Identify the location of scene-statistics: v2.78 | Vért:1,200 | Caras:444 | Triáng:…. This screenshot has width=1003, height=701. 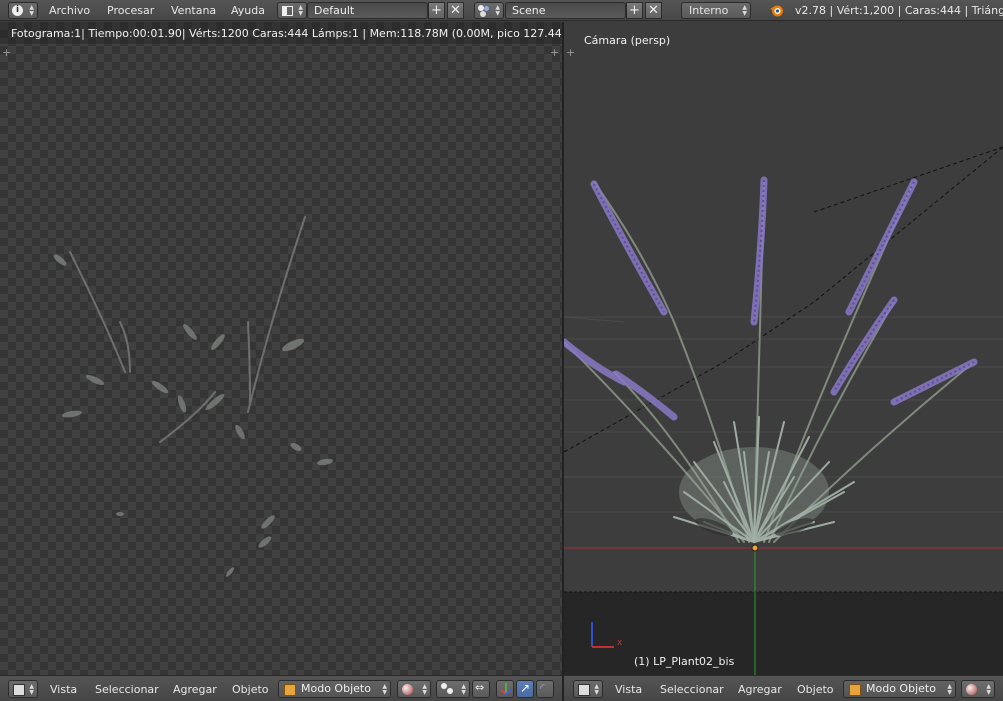
(899, 10).